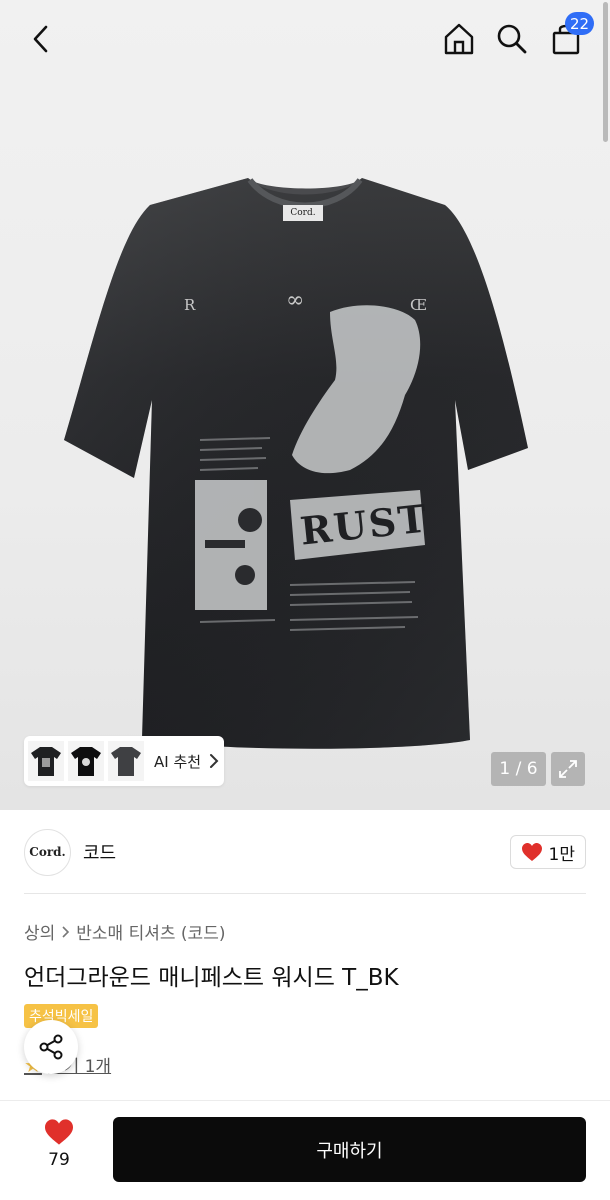 This screenshot has width=610, height=1200. Describe the element at coordinates (419, 305) in the screenshot. I see `shirt-print-letter-right: Œ` at that location.